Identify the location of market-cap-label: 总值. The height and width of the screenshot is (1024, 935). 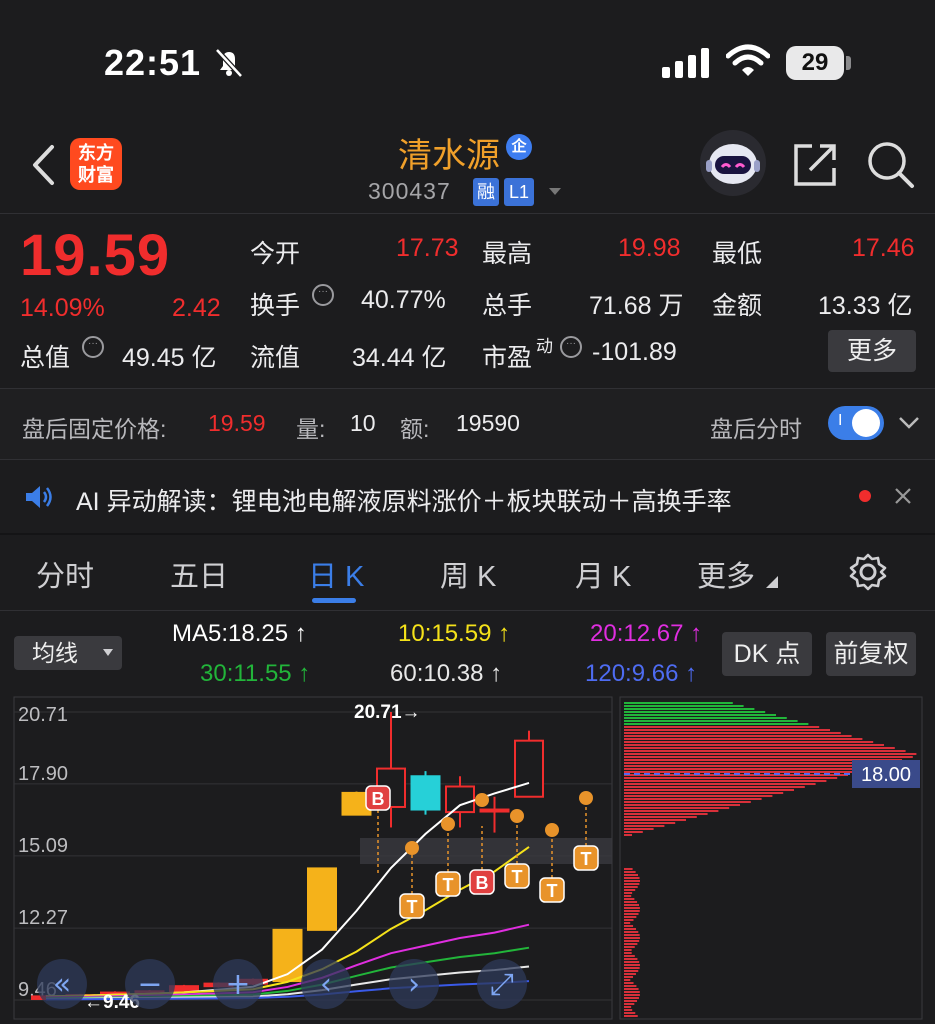
(45, 358).